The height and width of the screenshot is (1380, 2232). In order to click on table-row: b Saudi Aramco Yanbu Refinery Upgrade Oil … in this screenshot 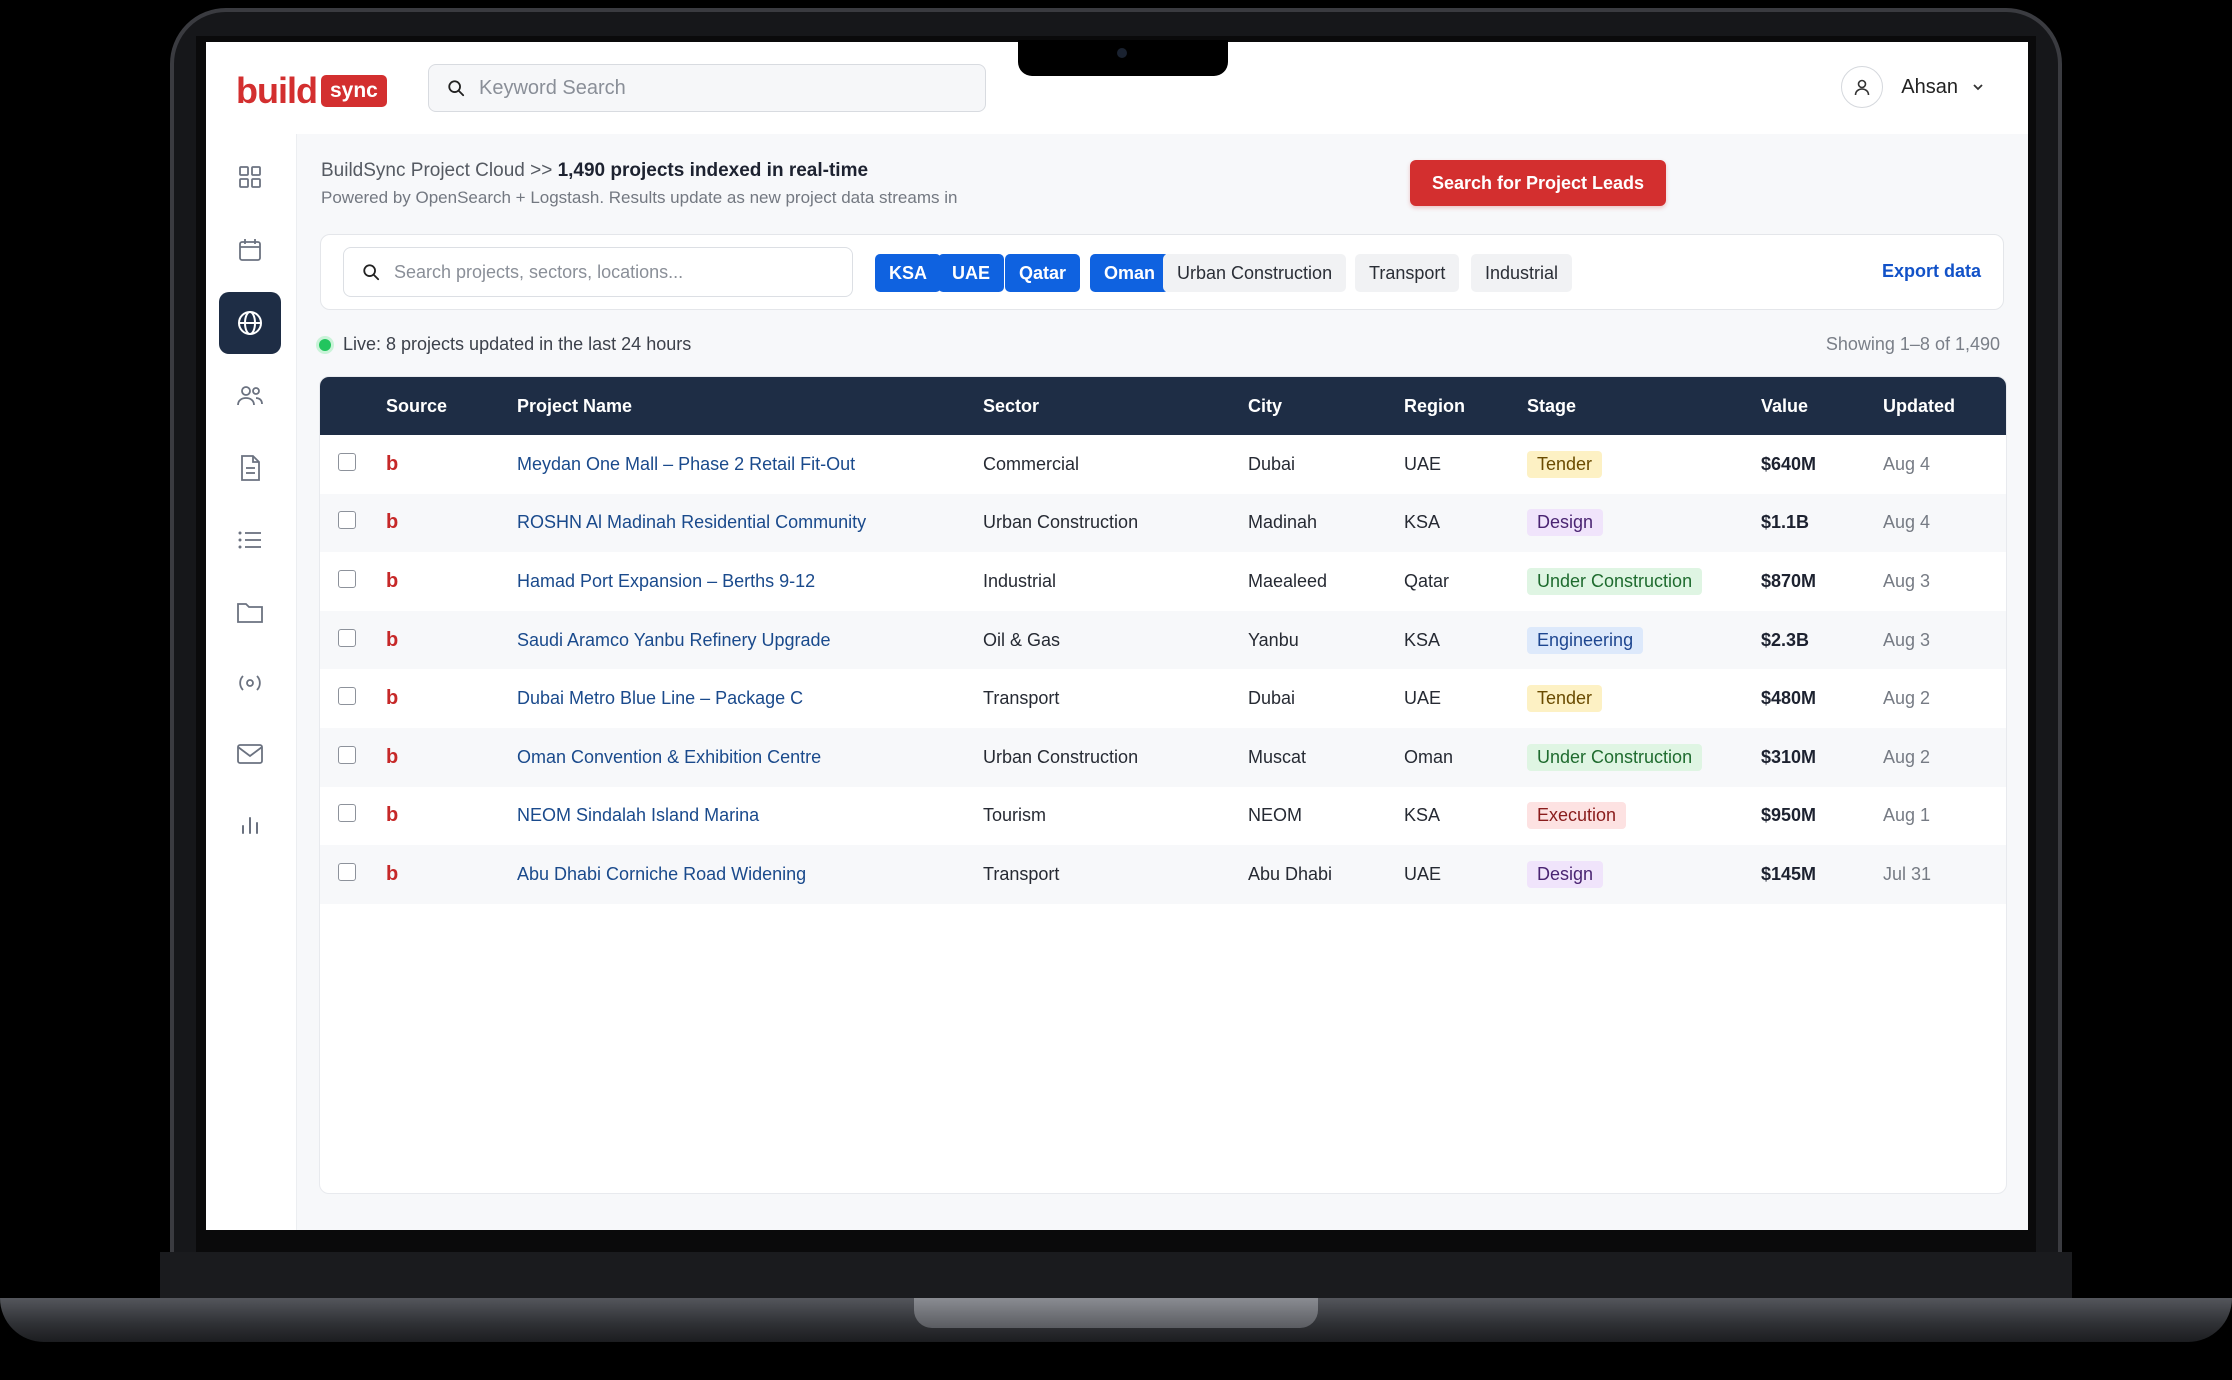, I will do `click(1163, 640)`.